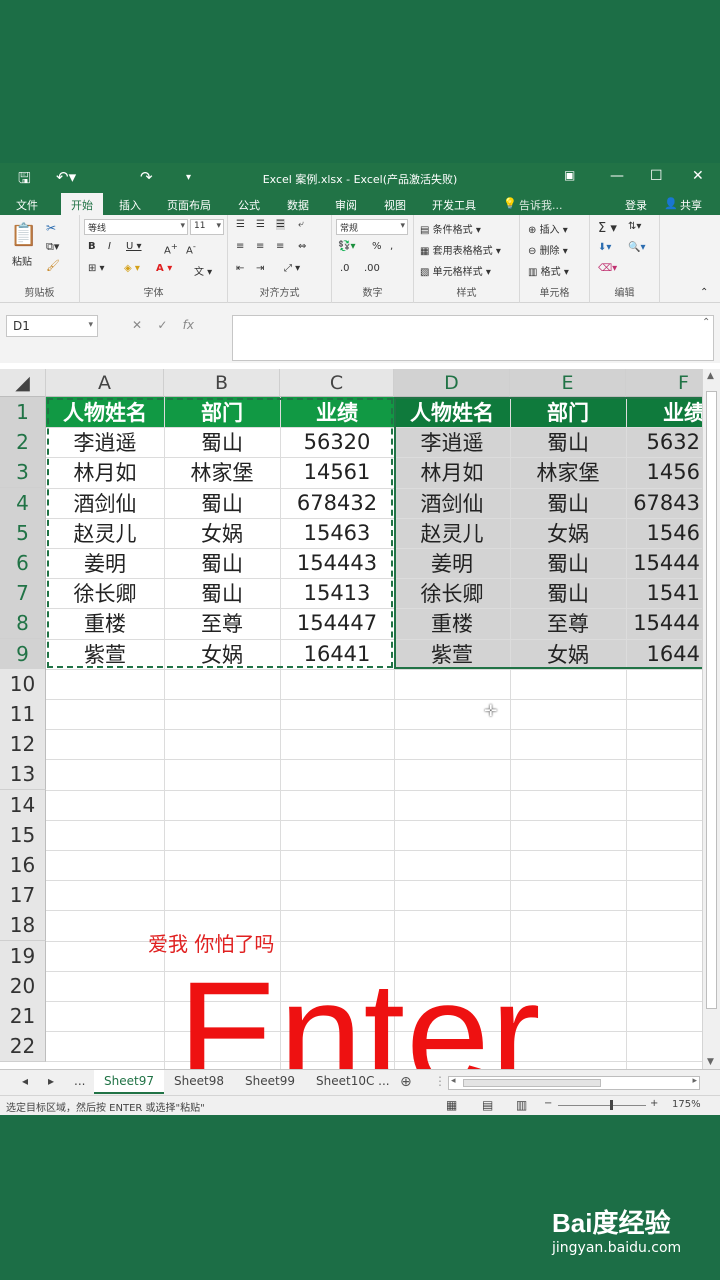 The width and height of the screenshot is (720, 1280). Describe the element at coordinates (548, 249) in the screenshot. I see `delete-cells-button: ⊖ 删除 ▾` at that location.